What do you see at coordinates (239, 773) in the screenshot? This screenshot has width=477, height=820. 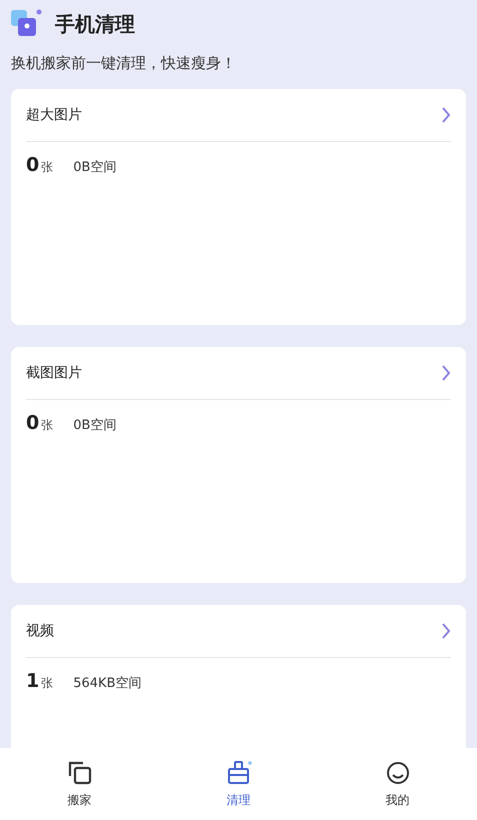 I see `brush-icon` at bounding box center [239, 773].